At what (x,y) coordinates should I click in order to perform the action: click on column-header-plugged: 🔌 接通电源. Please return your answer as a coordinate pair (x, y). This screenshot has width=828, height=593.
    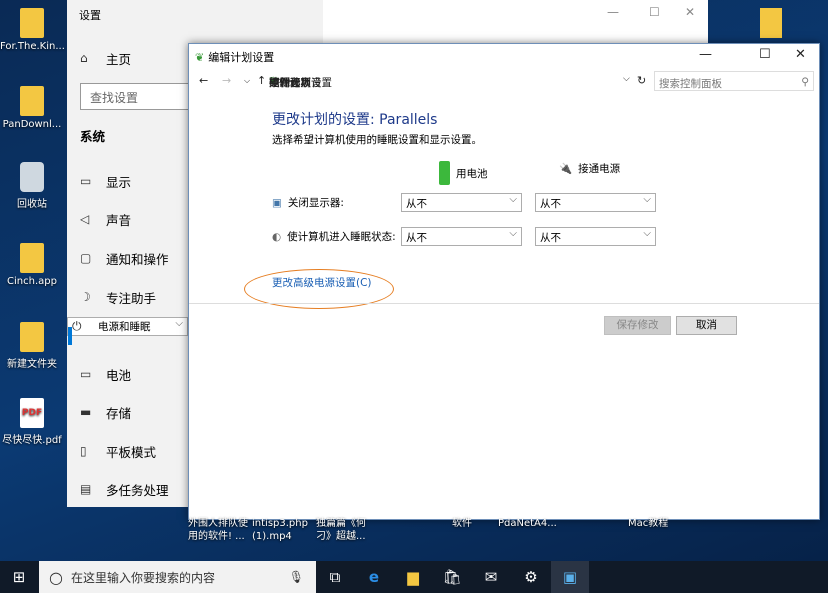
    Looking at the image, I should click on (590, 169).